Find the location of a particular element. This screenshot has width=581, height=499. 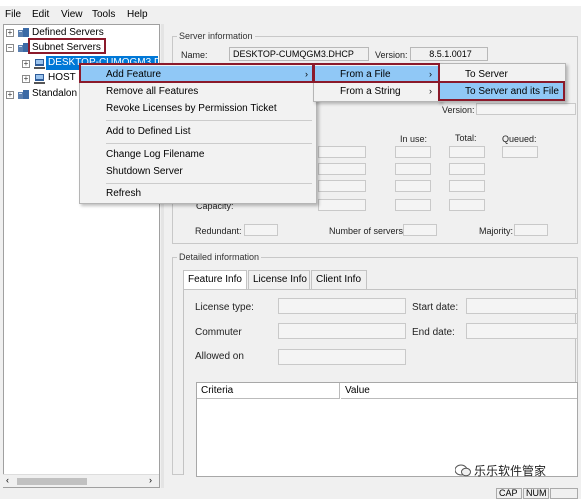

tab-feature-info: Feature Info is located at coordinates (215, 279).